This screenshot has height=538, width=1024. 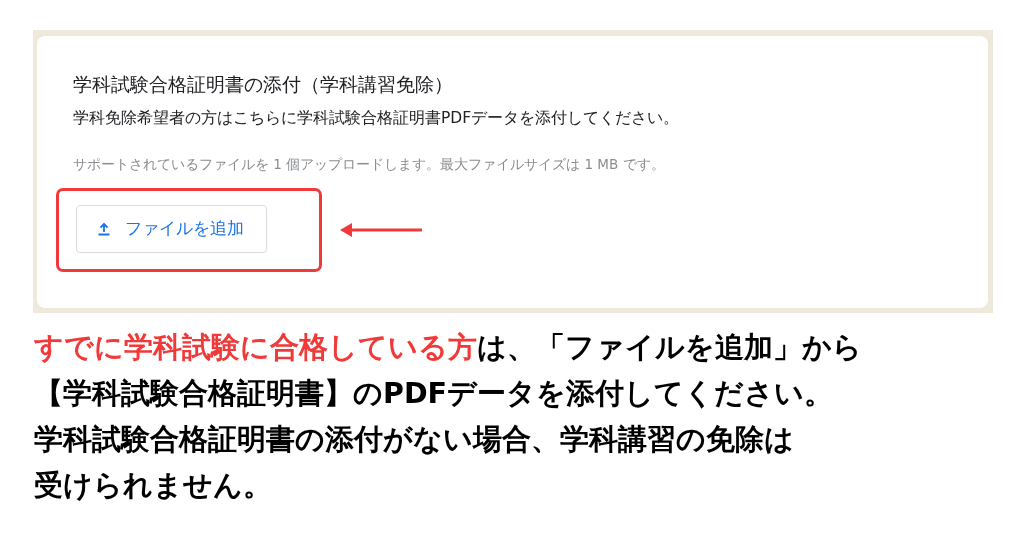 I want to click on add-file-button: ファイルを追加, so click(x=171, y=229).